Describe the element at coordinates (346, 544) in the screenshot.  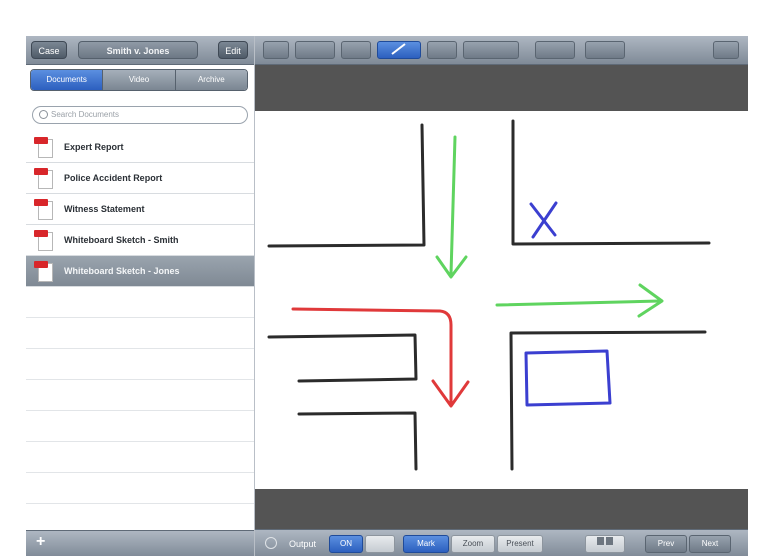
I see `output-on-button: ON` at that location.